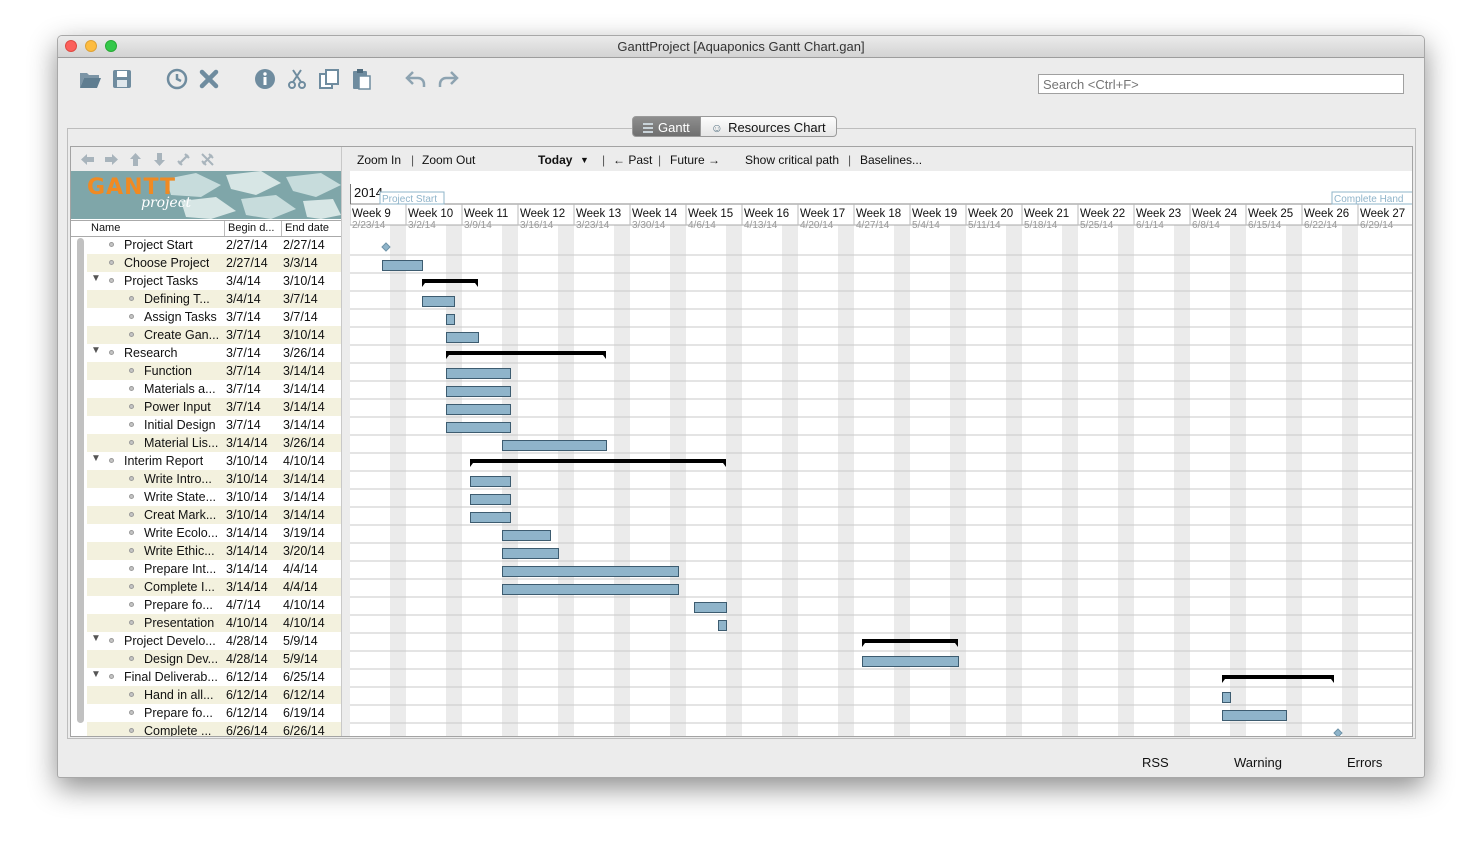 The image size is (1480, 856). I want to click on task-row: Write State... 3/10/14 3/14/14, so click(214, 497).